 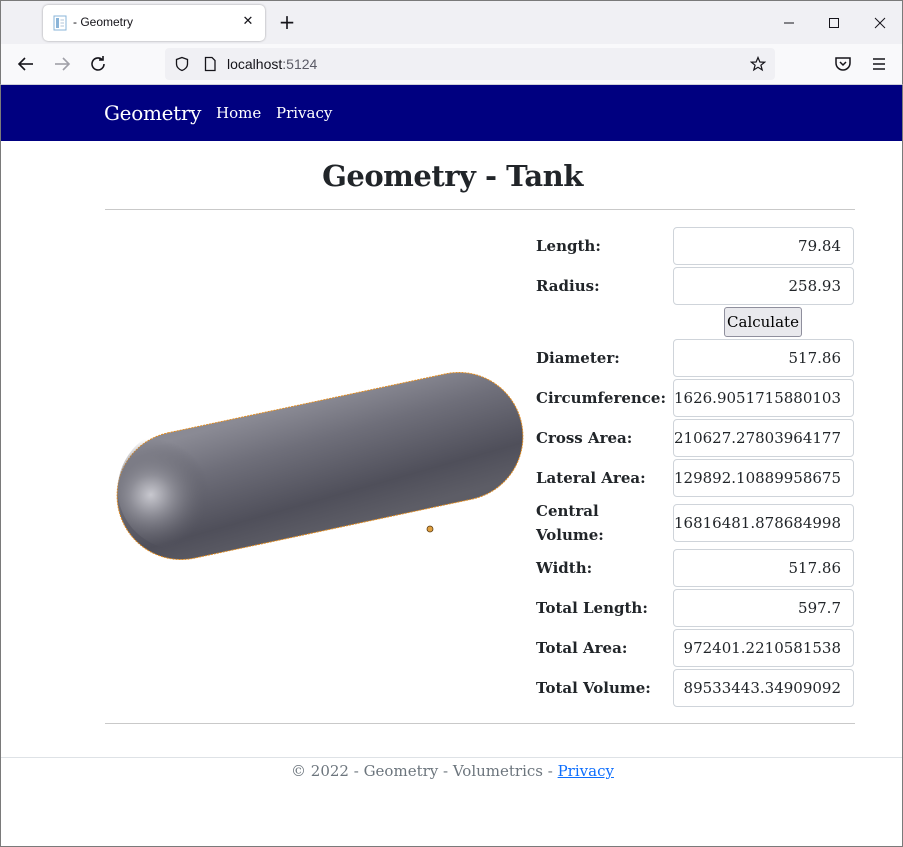 What do you see at coordinates (103, 22) in the screenshot?
I see `tab-title: - Geometry` at bounding box center [103, 22].